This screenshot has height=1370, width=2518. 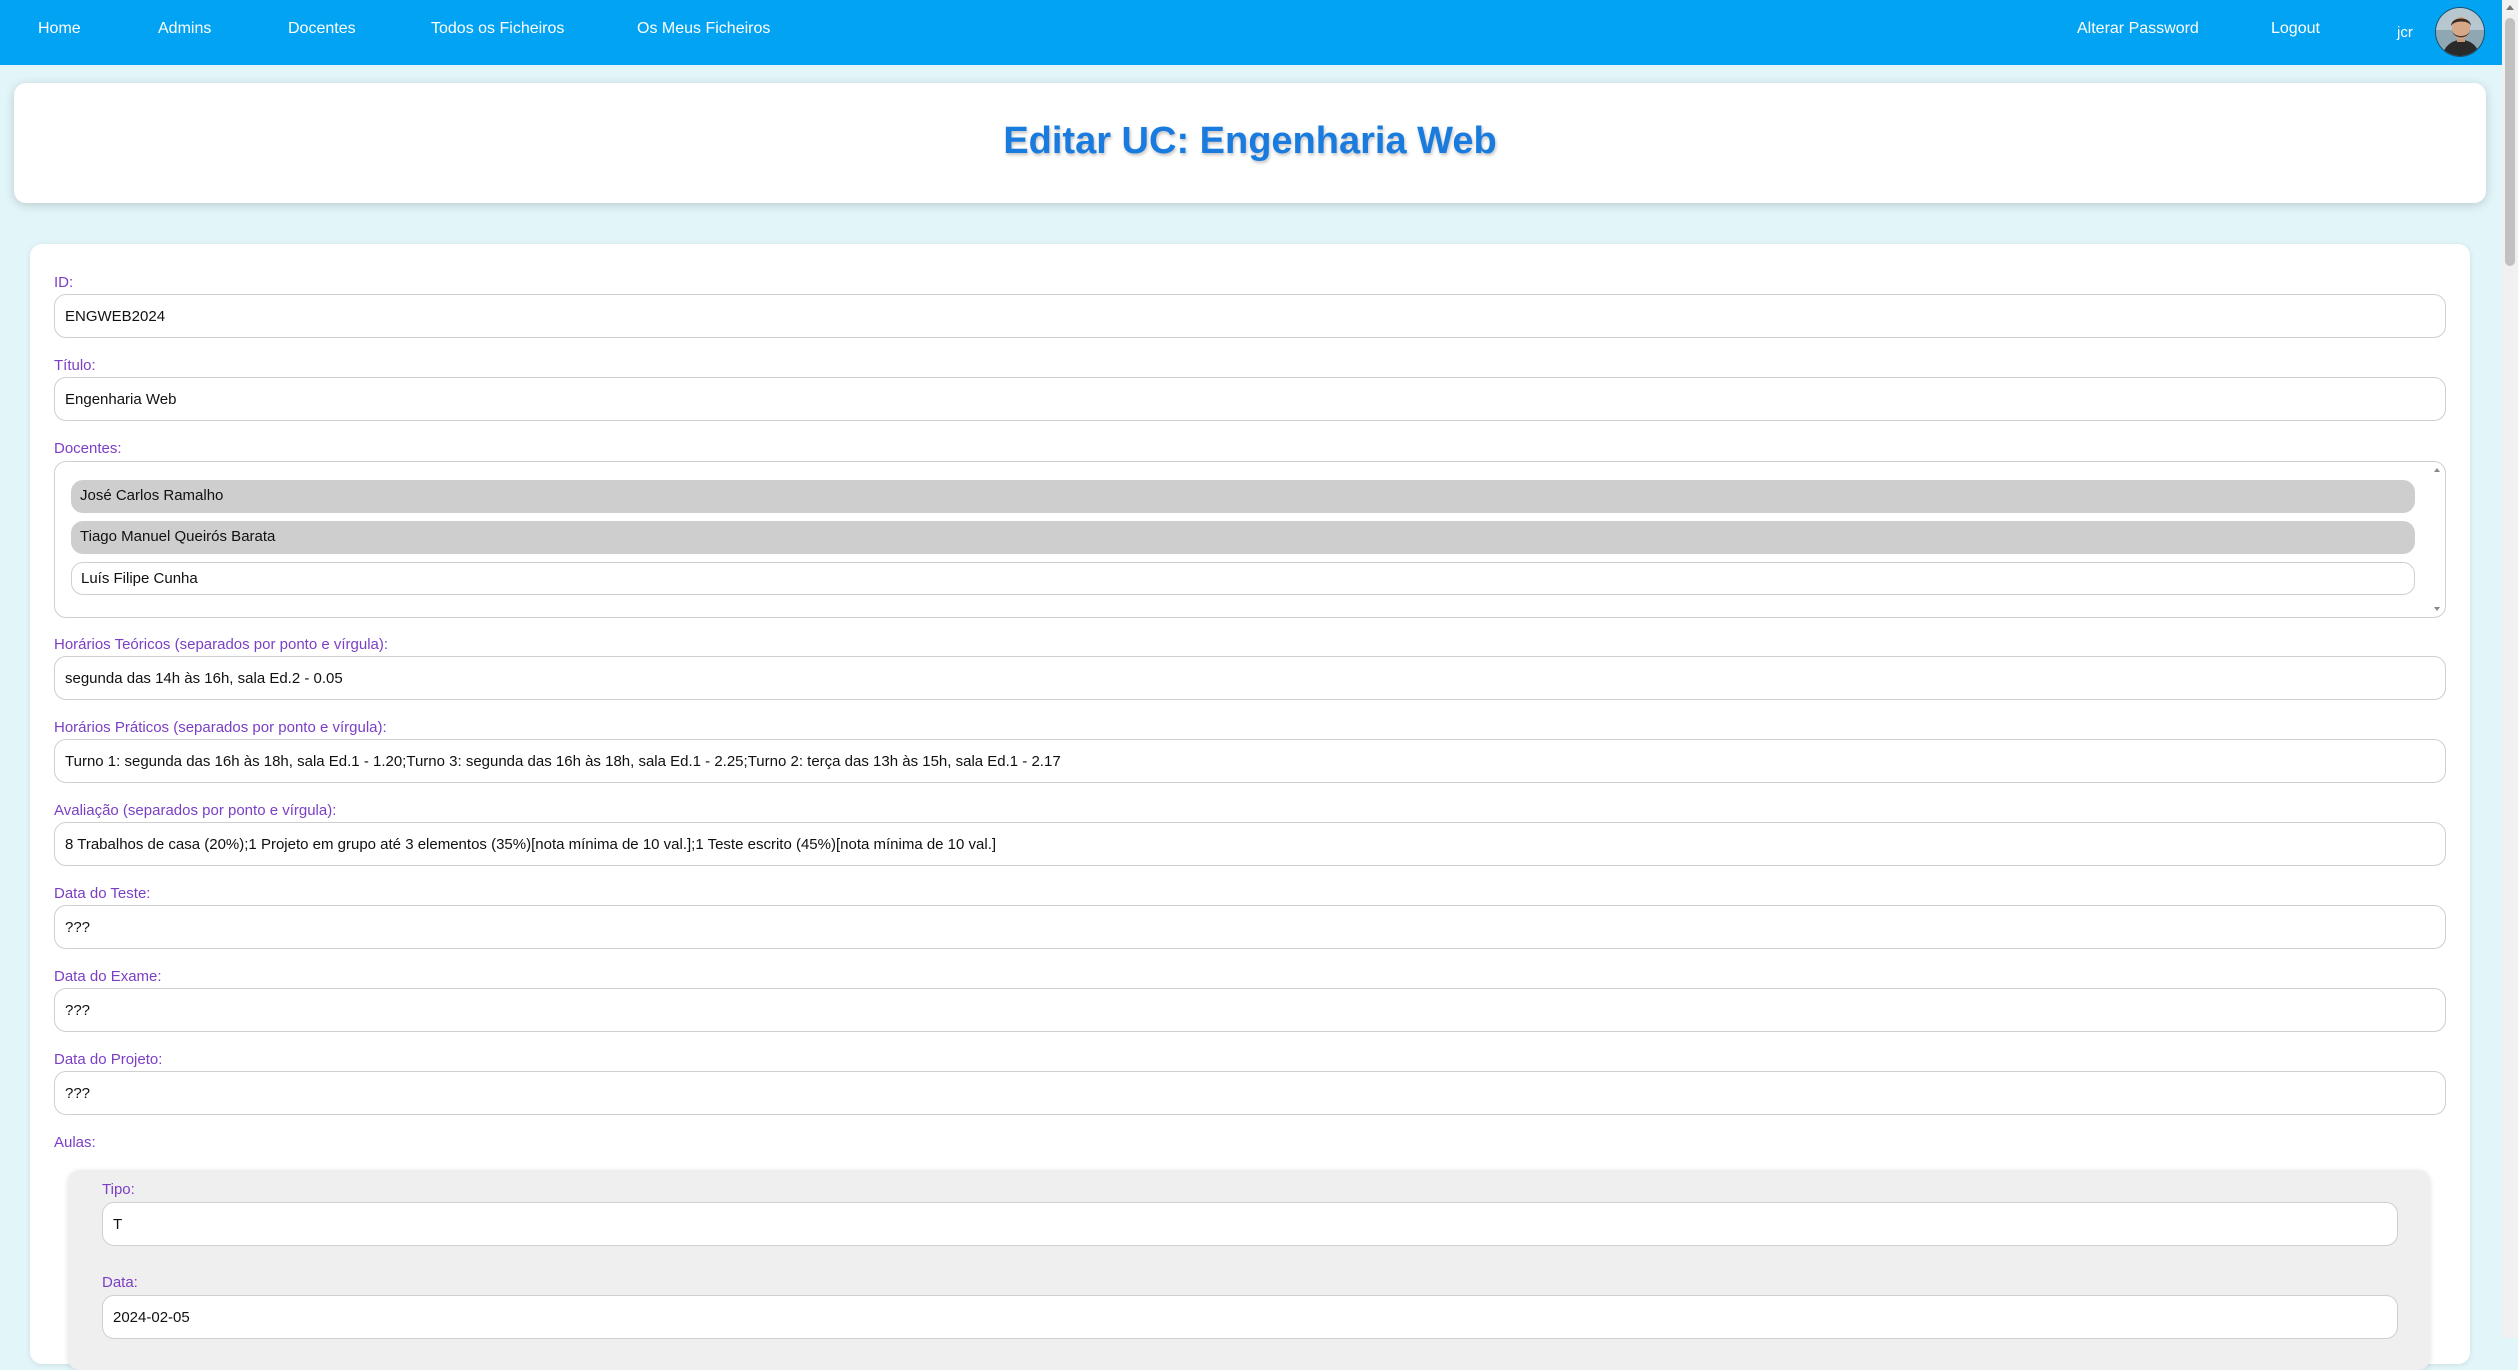 What do you see at coordinates (1250, 1010) in the screenshot?
I see `data-exame-input` at bounding box center [1250, 1010].